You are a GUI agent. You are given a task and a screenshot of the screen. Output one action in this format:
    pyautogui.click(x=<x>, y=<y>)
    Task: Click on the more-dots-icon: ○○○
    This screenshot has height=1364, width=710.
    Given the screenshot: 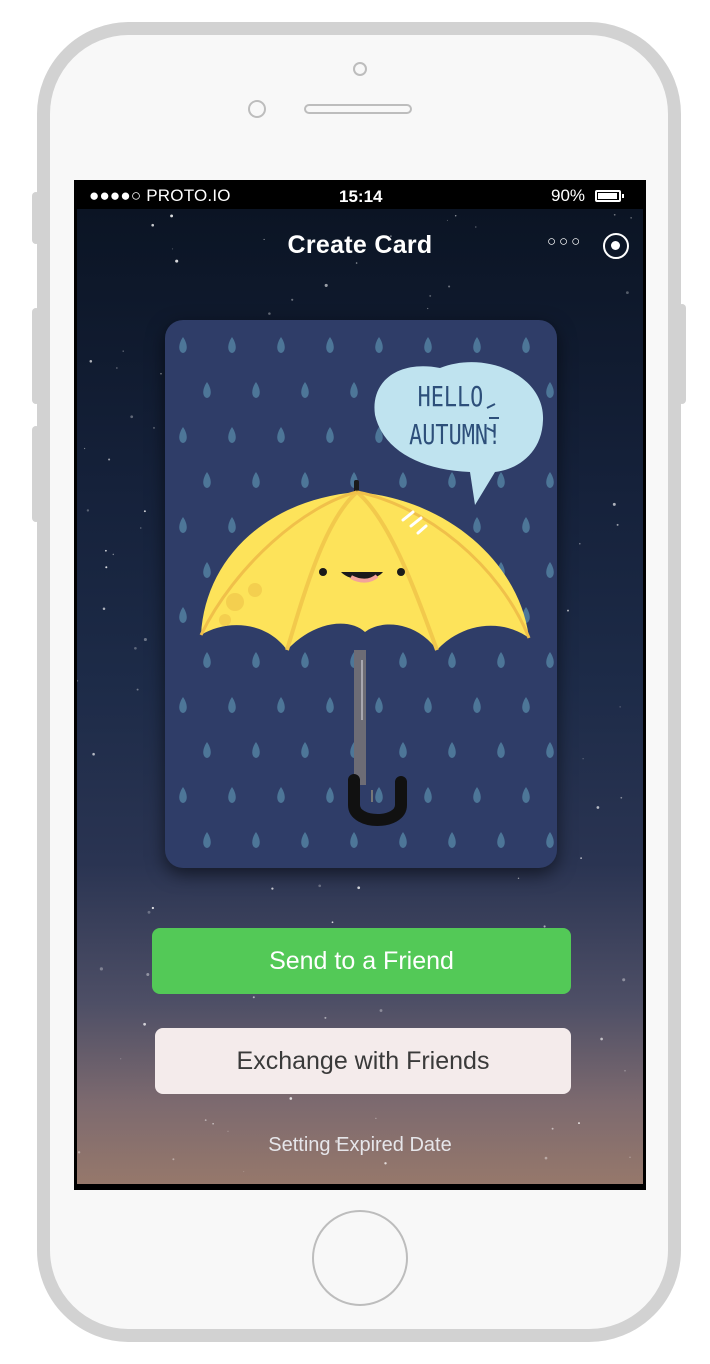 What is the action you would take?
    pyautogui.click(x=565, y=241)
    